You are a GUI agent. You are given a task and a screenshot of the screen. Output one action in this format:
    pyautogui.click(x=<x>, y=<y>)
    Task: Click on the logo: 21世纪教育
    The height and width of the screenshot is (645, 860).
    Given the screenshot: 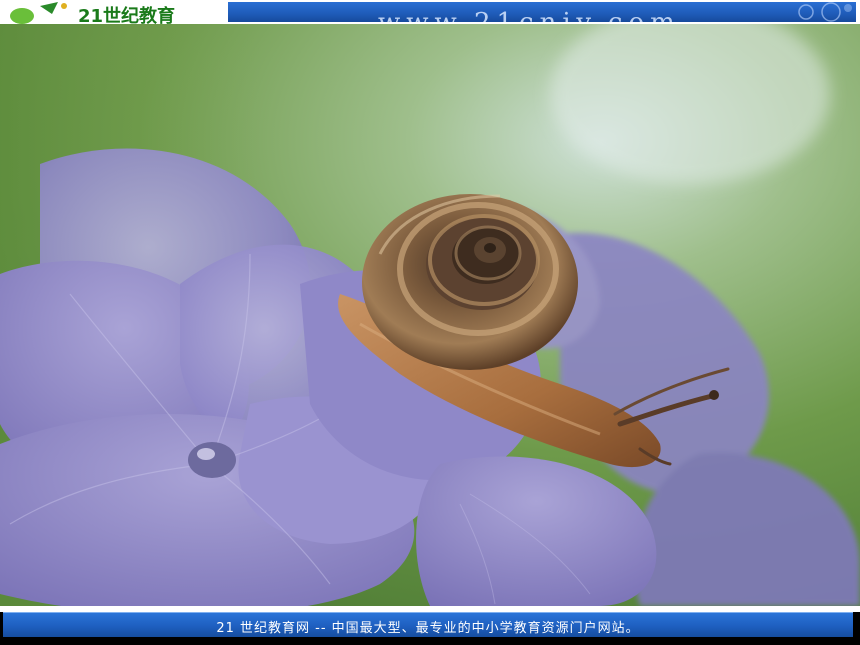 What is the action you would take?
    pyautogui.click(x=114, y=12)
    